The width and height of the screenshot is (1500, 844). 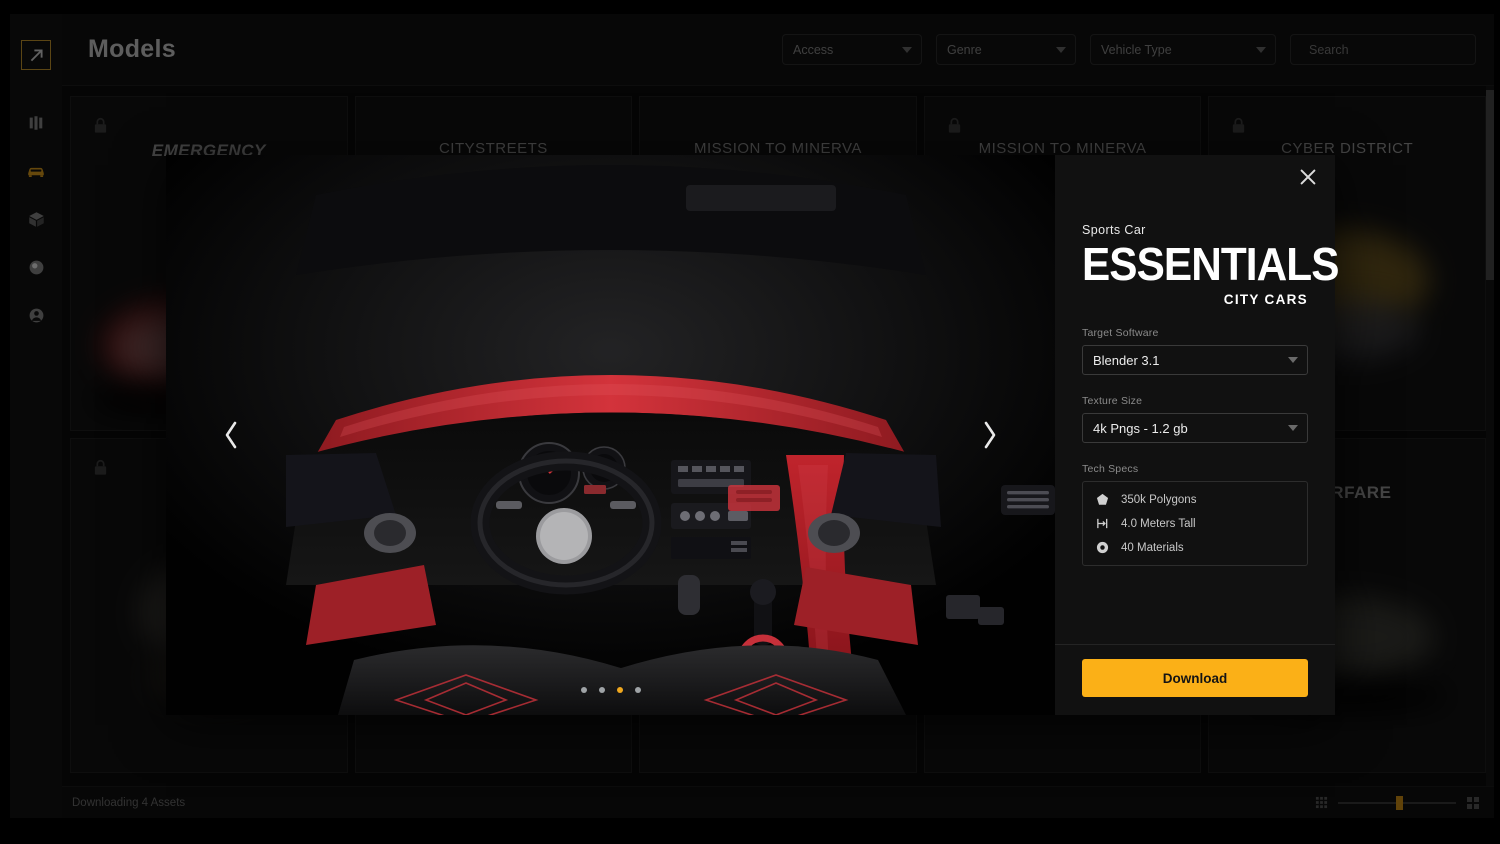 I want to click on close-icon, so click(x=1308, y=177).